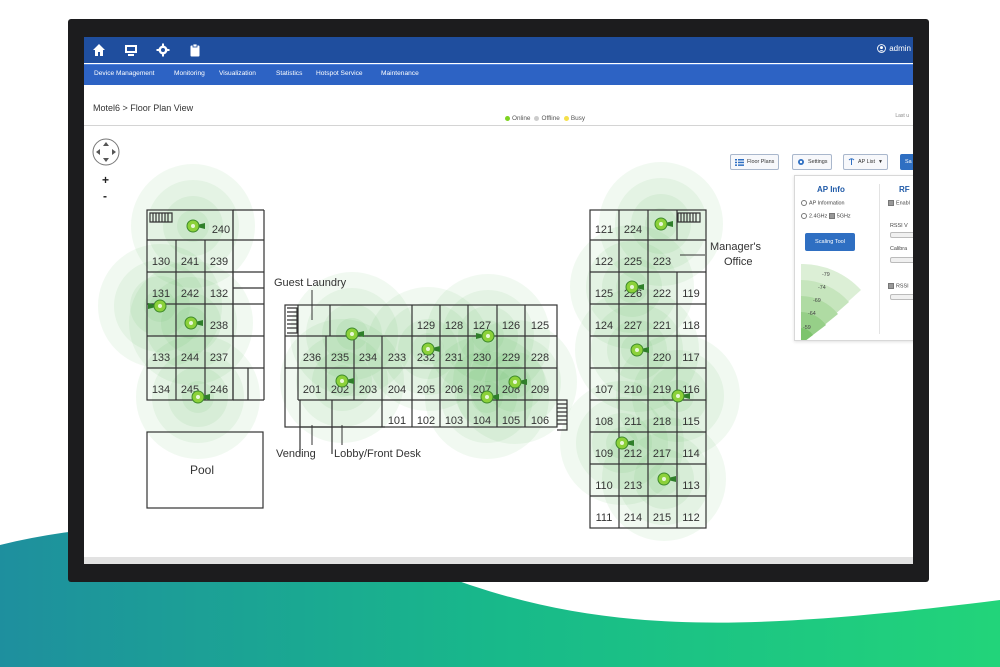 This screenshot has width=1000, height=667. I want to click on calibration-slider, so click(901, 260).